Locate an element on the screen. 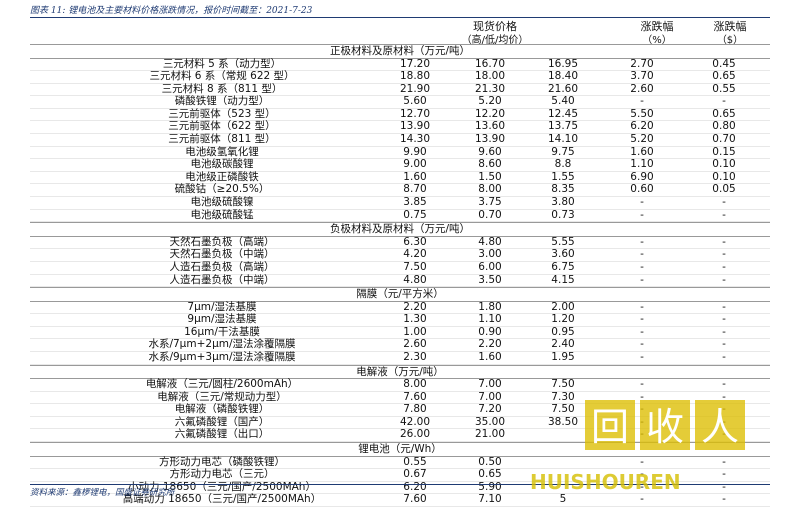 The image size is (800, 507). table-row: 三元前驱体（811 型） 14.30 13.90 14.10 5.20 0.70 is located at coordinates (400, 140).